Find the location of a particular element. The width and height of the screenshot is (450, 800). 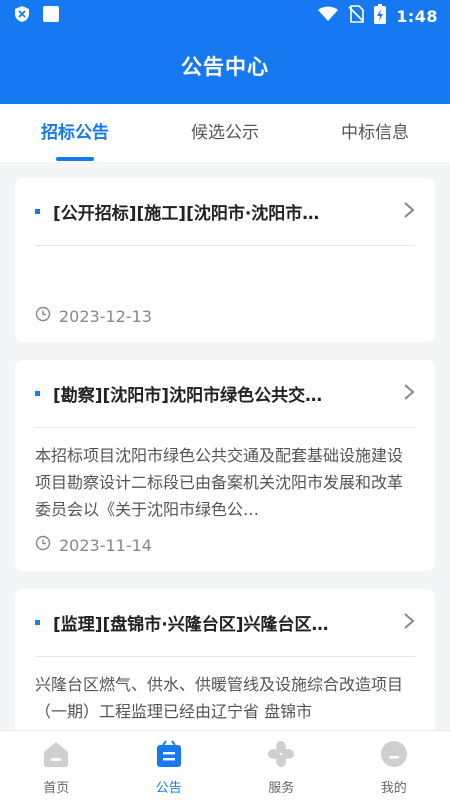

notification-square-icon is located at coordinates (51, 16).